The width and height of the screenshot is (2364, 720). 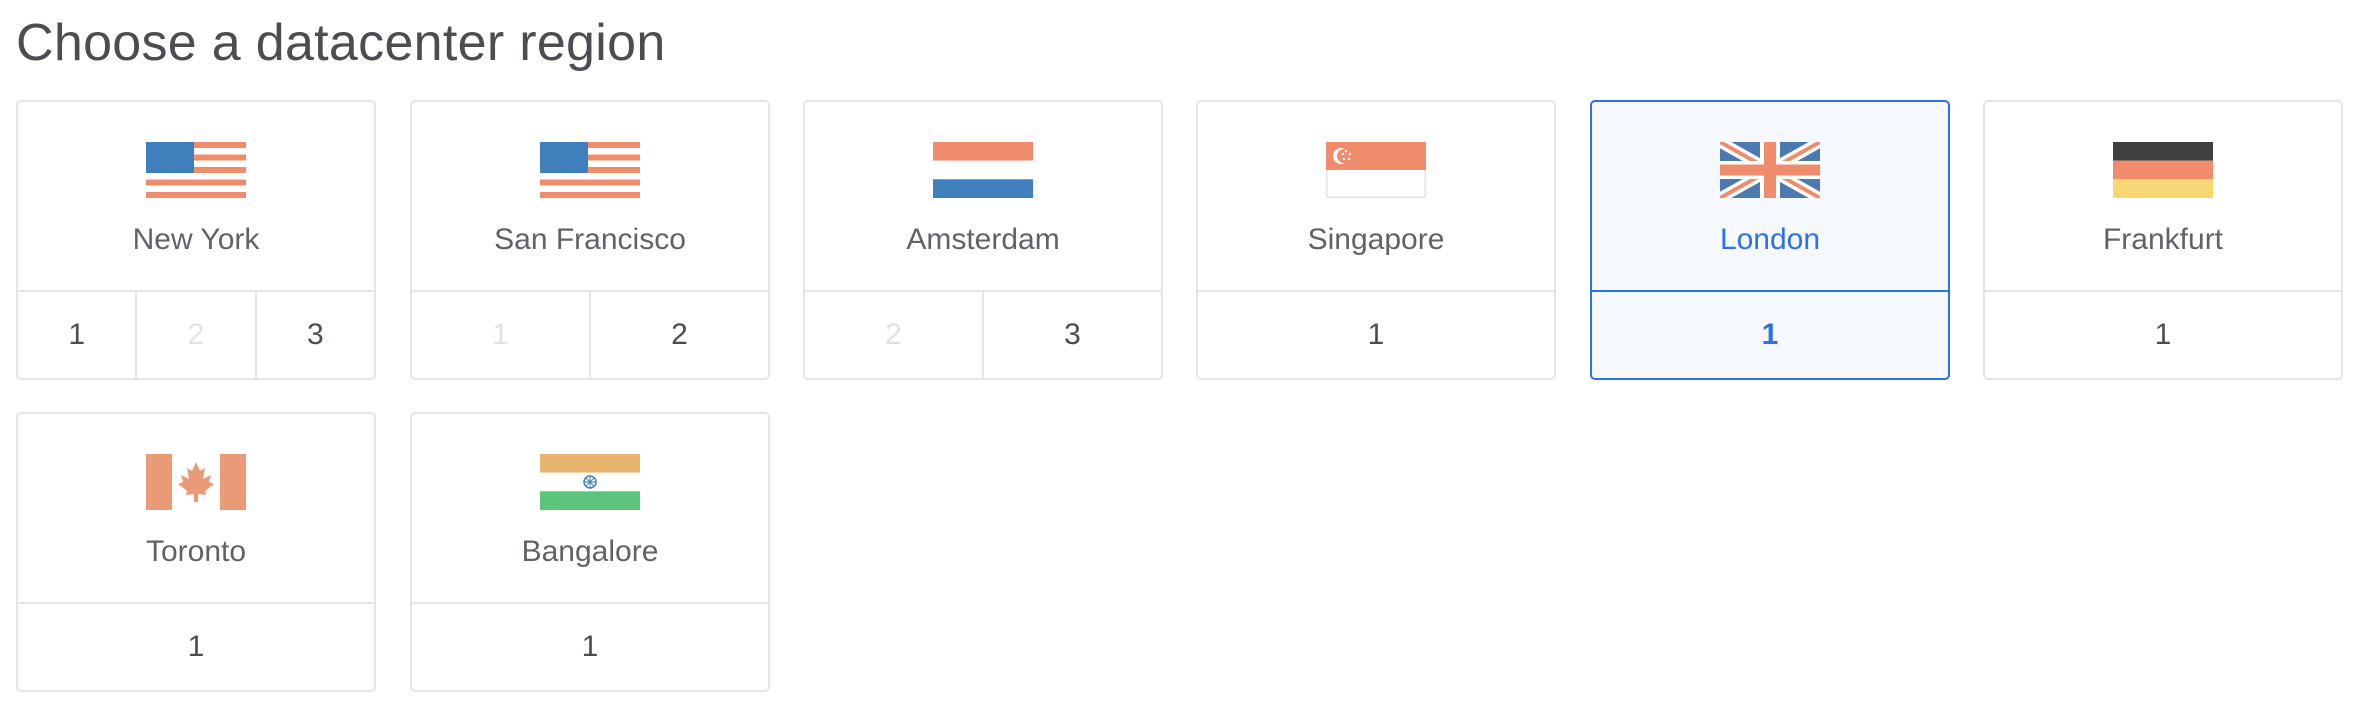 I want to click on region-city-label: Toronto, so click(x=196, y=551).